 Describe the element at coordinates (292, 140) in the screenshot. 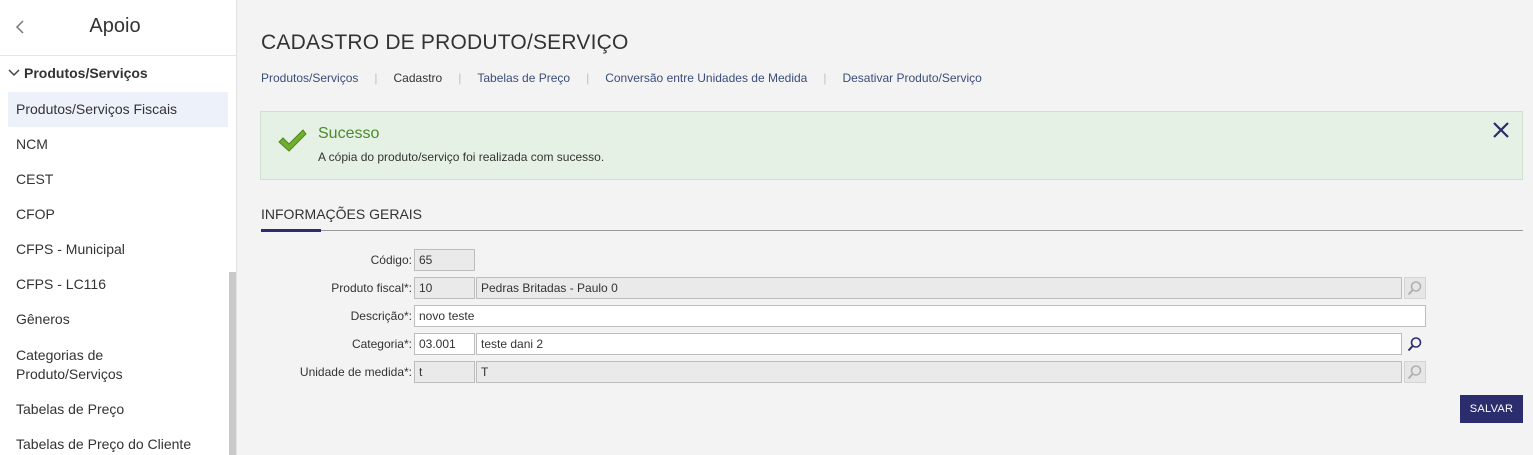

I see `checkmark-icon` at that location.